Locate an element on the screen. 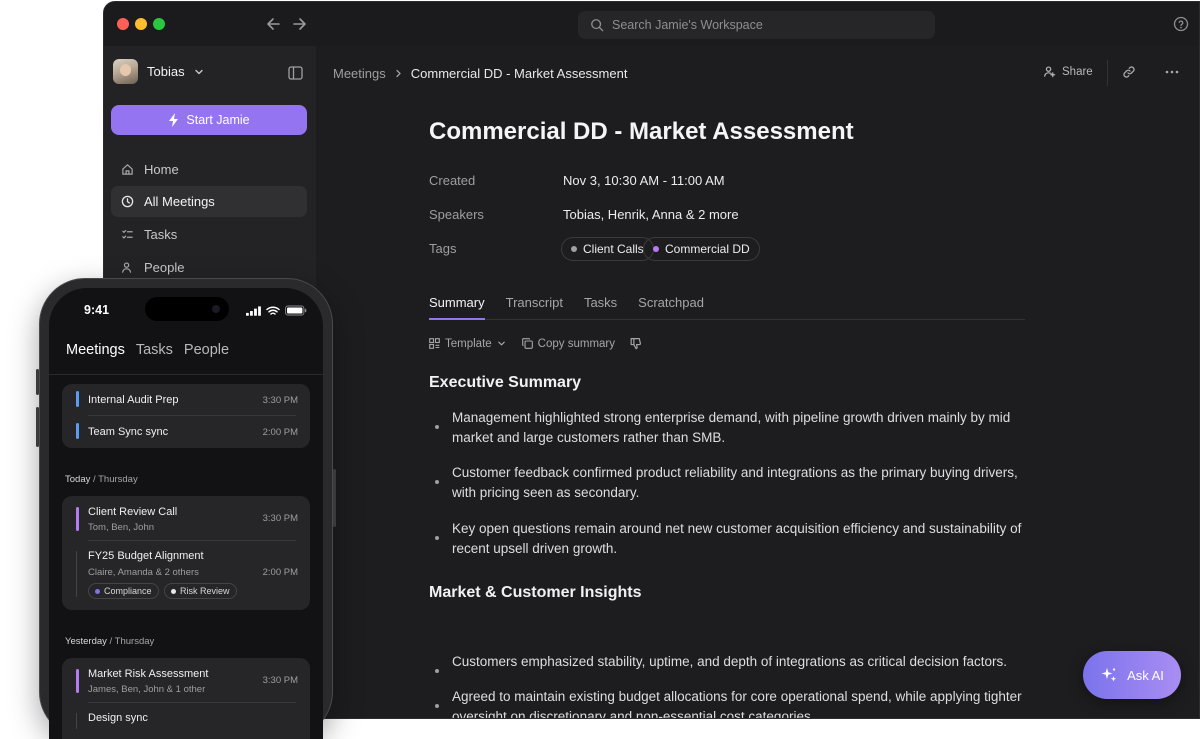 The width and height of the screenshot is (1200, 739). person-add-icon is located at coordinates (1050, 72).